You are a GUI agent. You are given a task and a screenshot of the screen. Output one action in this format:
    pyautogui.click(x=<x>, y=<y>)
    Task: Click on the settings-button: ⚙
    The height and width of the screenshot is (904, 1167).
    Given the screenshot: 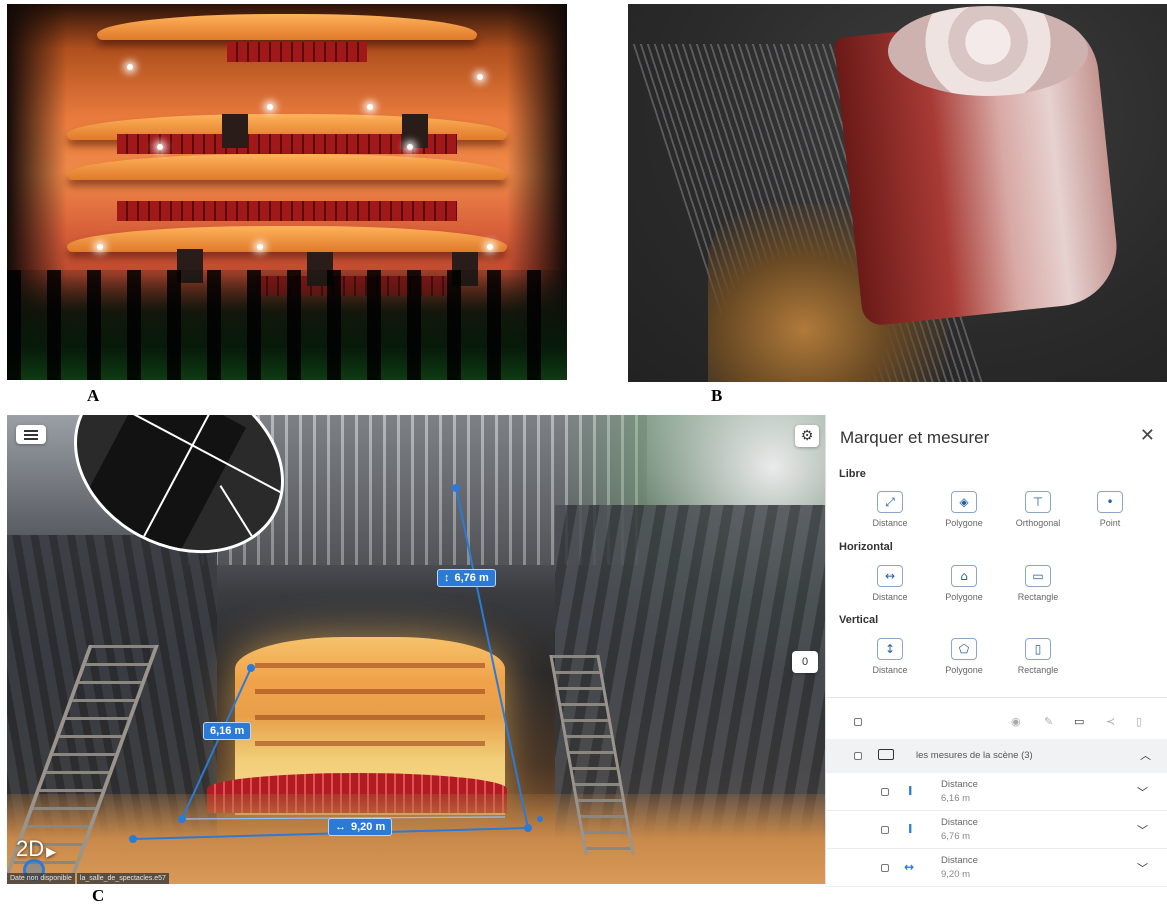 What is the action you would take?
    pyautogui.click(x=807, y=436)
    